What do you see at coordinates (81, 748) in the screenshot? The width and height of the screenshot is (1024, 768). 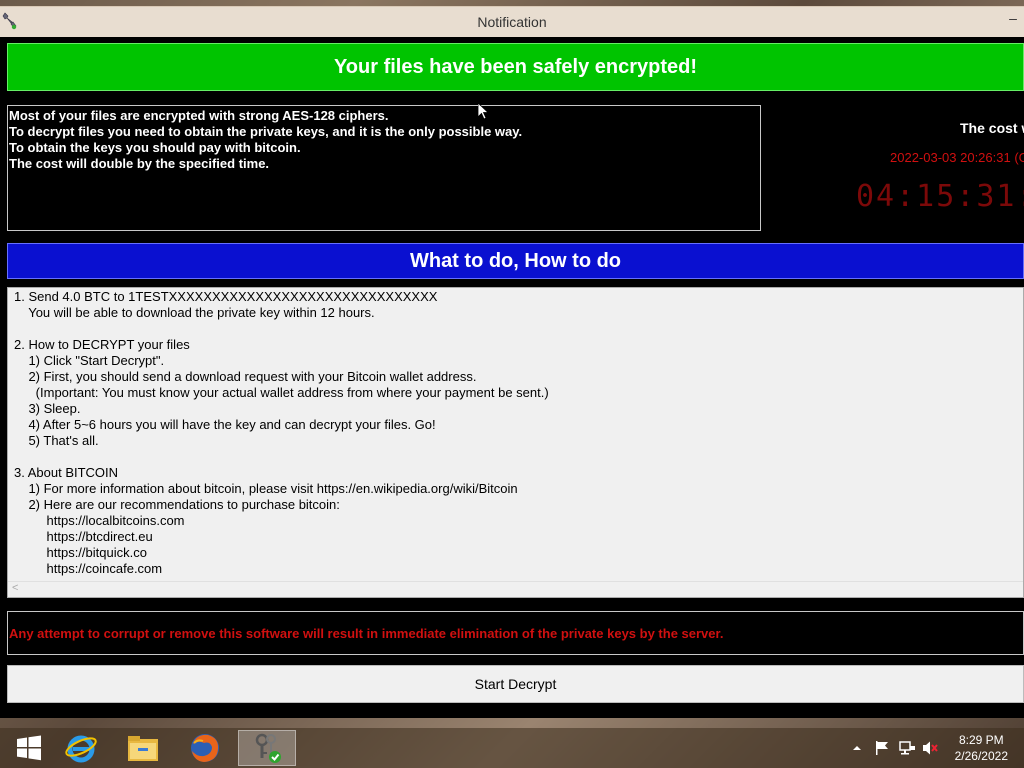 I see `internet-explorer-icon` at bounding box center [81, 748].